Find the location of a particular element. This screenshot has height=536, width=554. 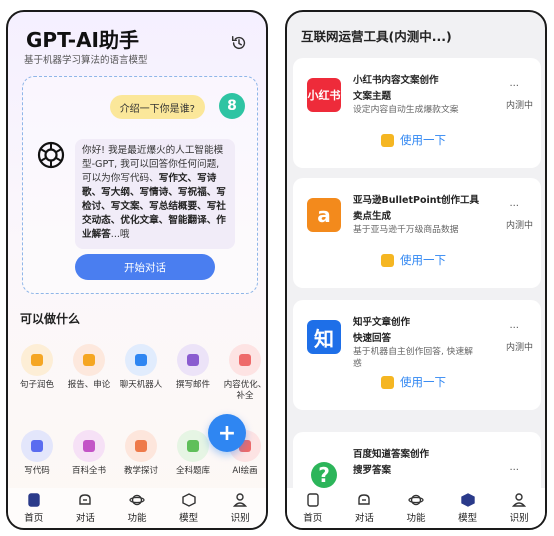

app-title: GPT-AI助手 is located at coordinates (82, 40).